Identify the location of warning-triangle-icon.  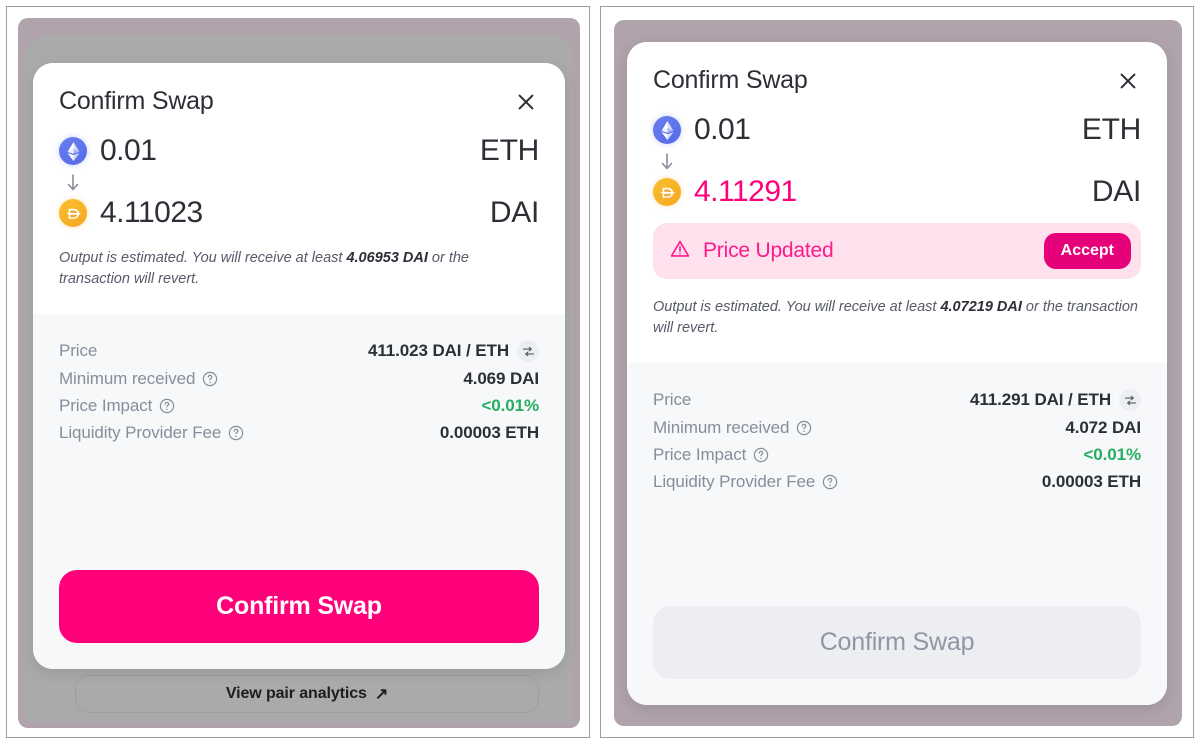
(680, 251).